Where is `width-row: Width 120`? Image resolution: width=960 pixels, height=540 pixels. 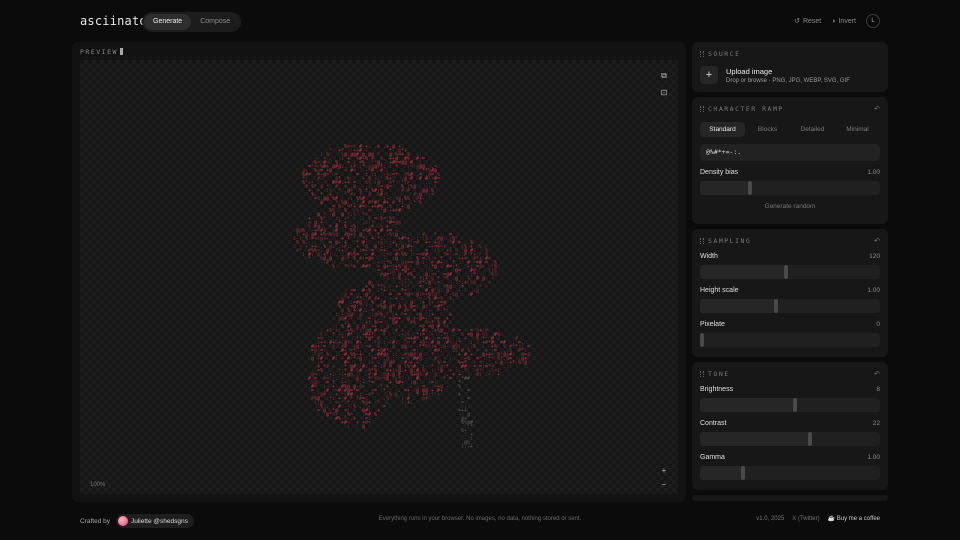
width-row: Width 120 is located at coordinates (790, 256).